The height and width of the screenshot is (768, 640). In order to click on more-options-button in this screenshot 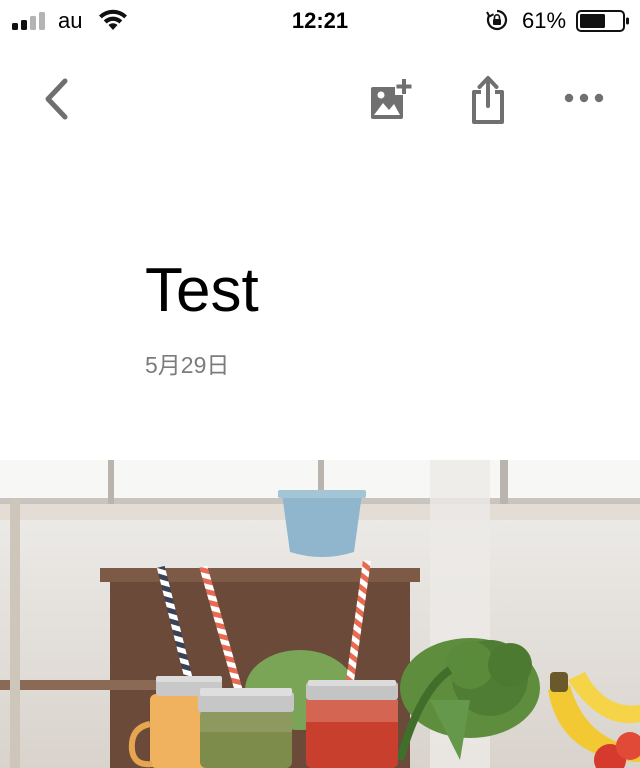, I will do `click(584, 98)`.